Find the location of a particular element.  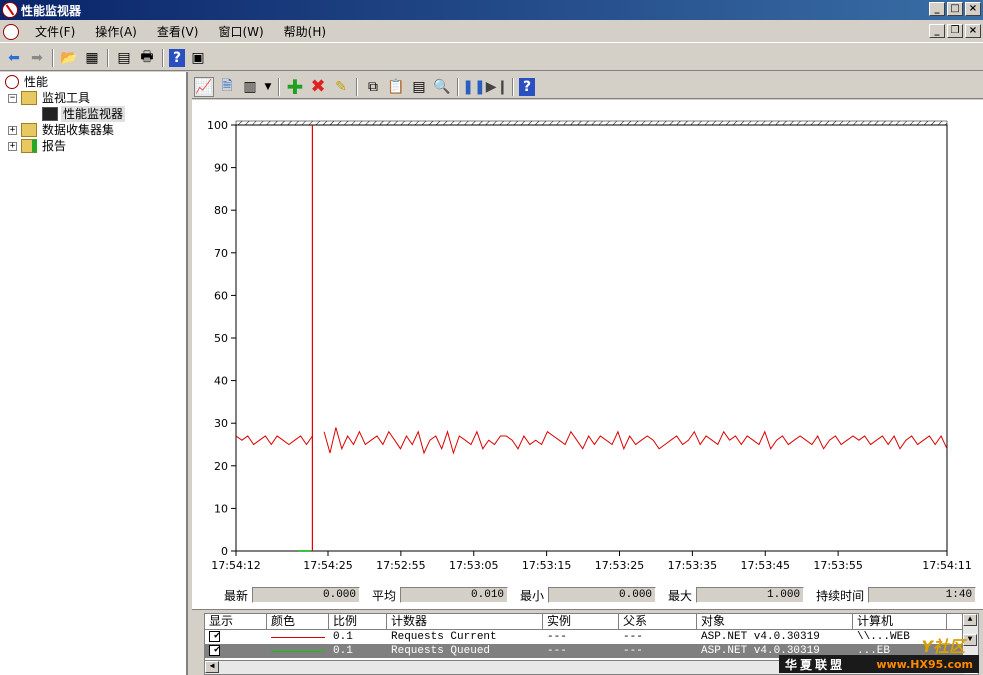

column-header-instance: 实例 is located at coordinates (581, 621).